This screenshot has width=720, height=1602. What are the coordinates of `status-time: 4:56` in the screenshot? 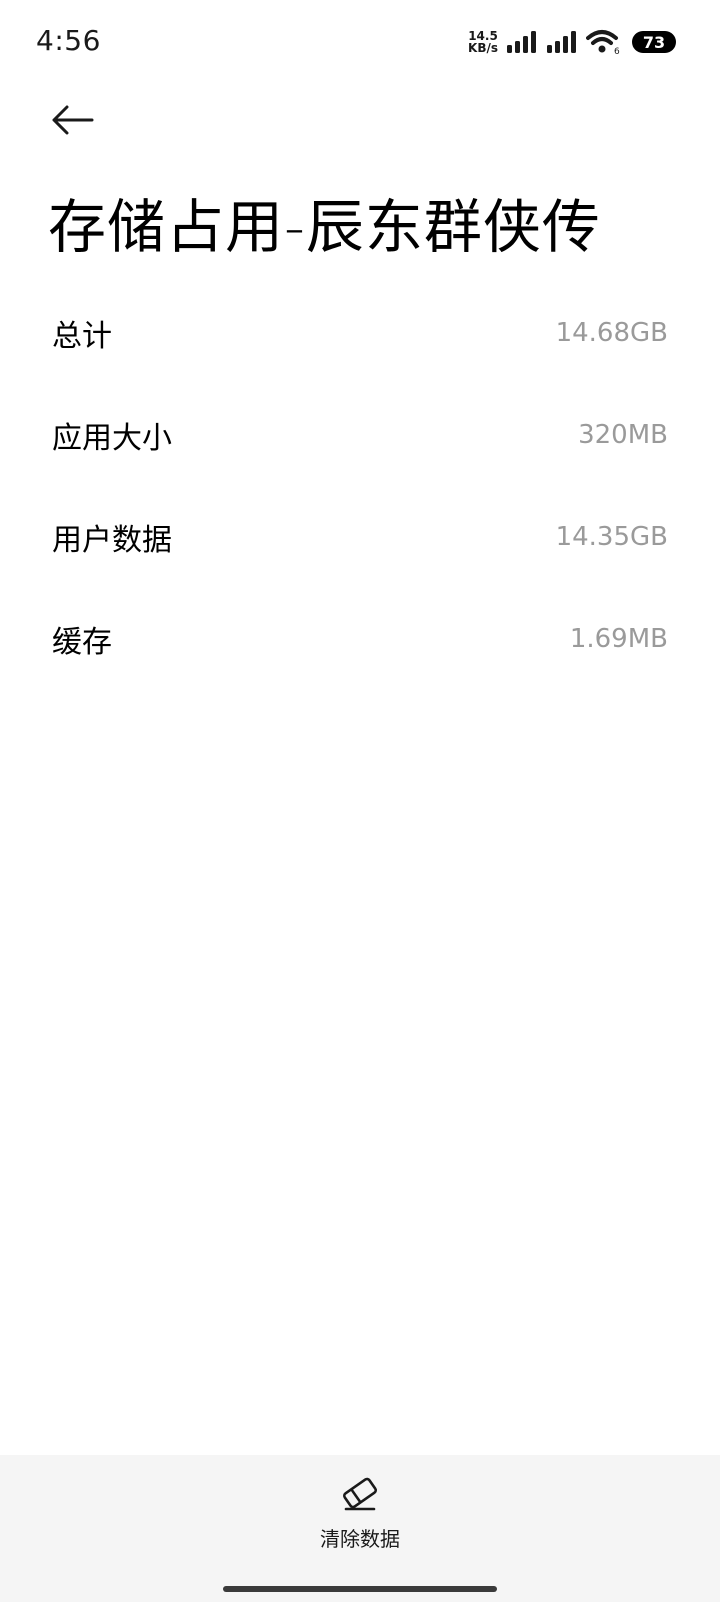 It's located at (68, 40).